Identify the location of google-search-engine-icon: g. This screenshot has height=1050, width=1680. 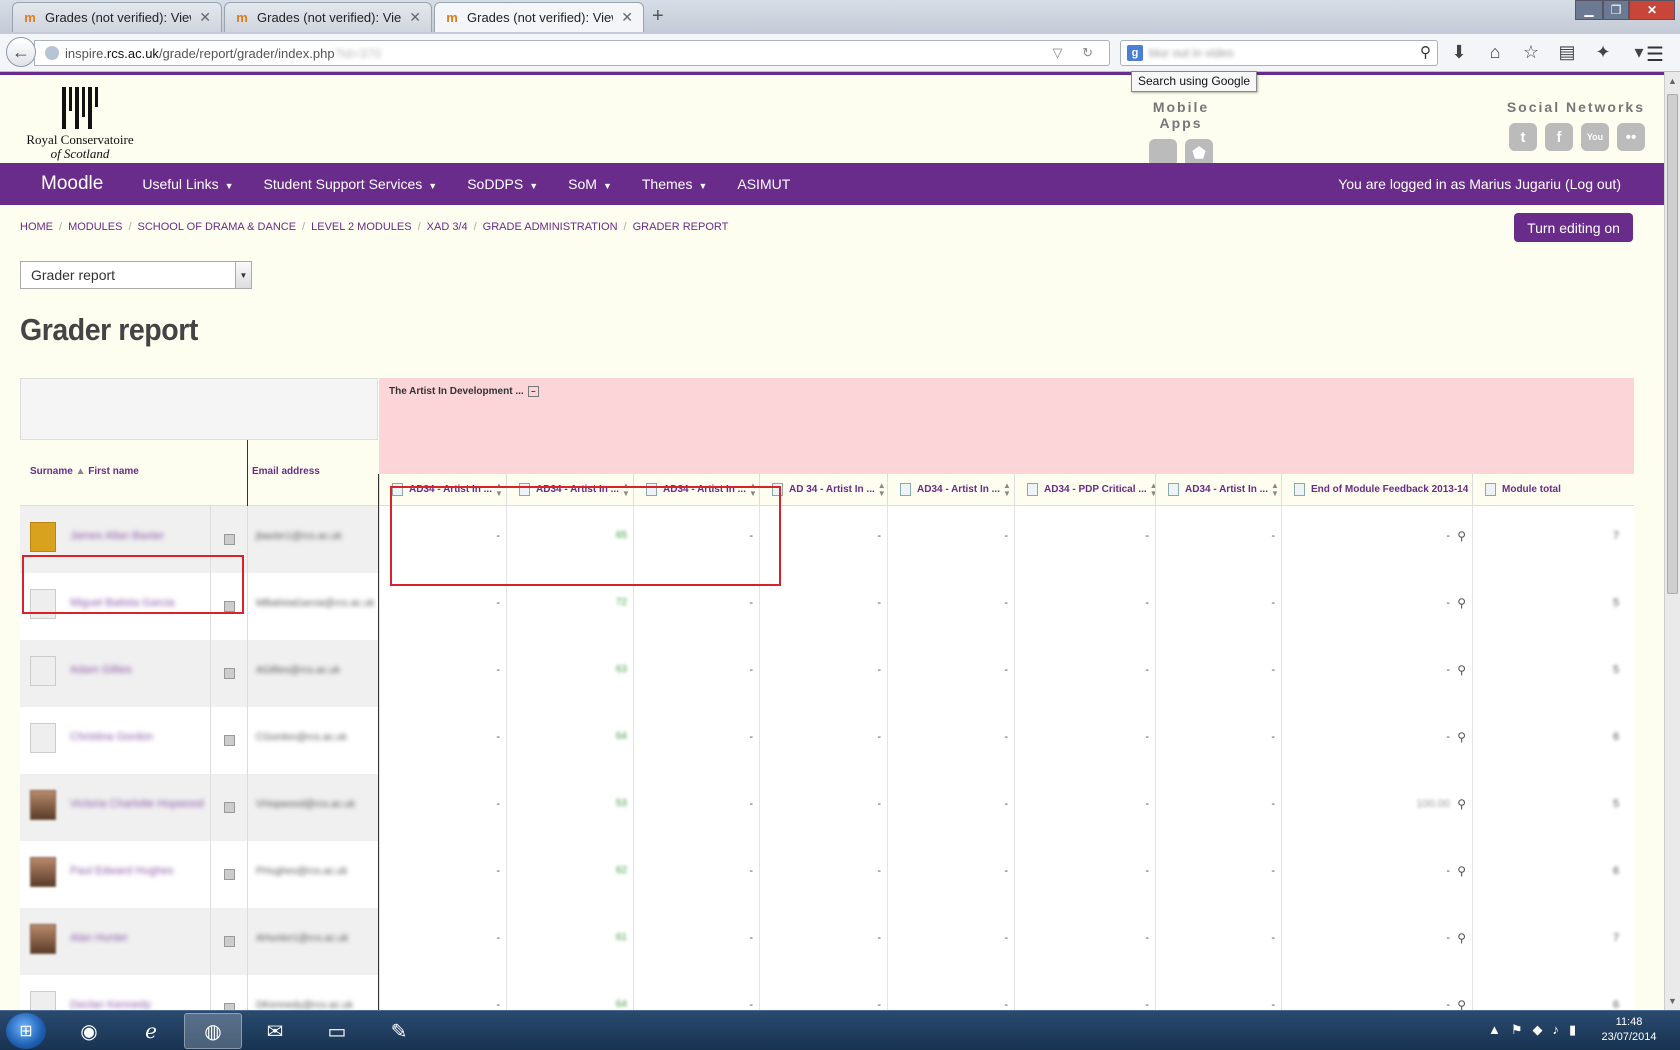
(1135, 53).